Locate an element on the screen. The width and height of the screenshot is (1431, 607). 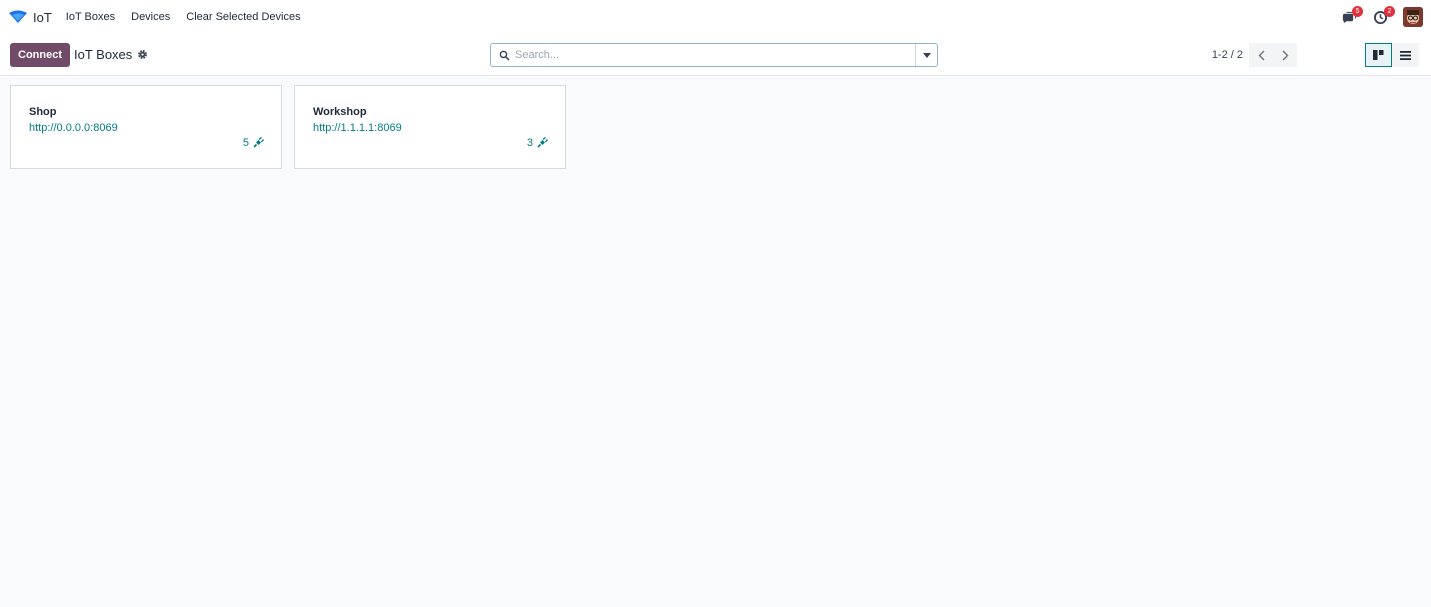
activities-button: 2 is located at coordinates (1382, 17).